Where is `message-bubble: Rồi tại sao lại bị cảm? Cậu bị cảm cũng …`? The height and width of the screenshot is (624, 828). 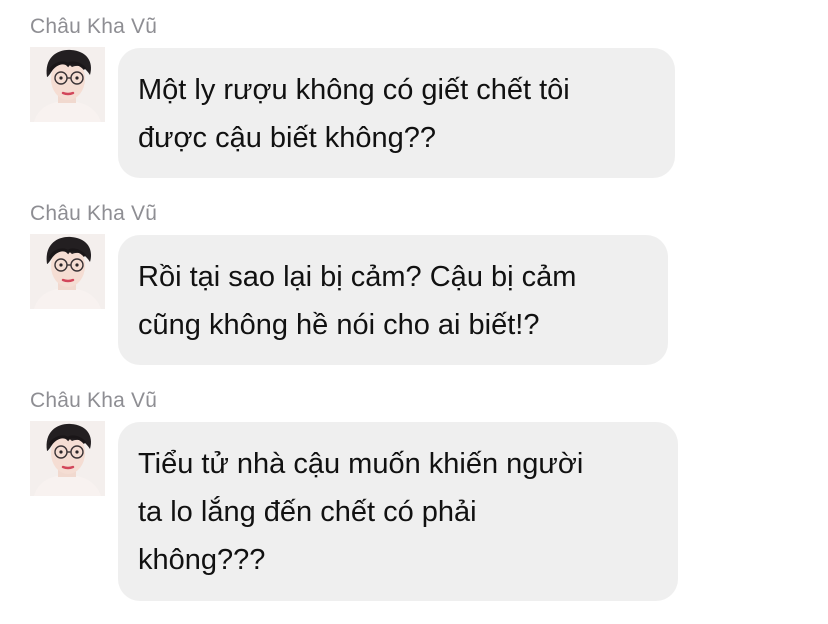 message-bubble: Rồi tại sao lại bị cảm? Cậu bị cảm cũng … is located at coordinates (393, 300).